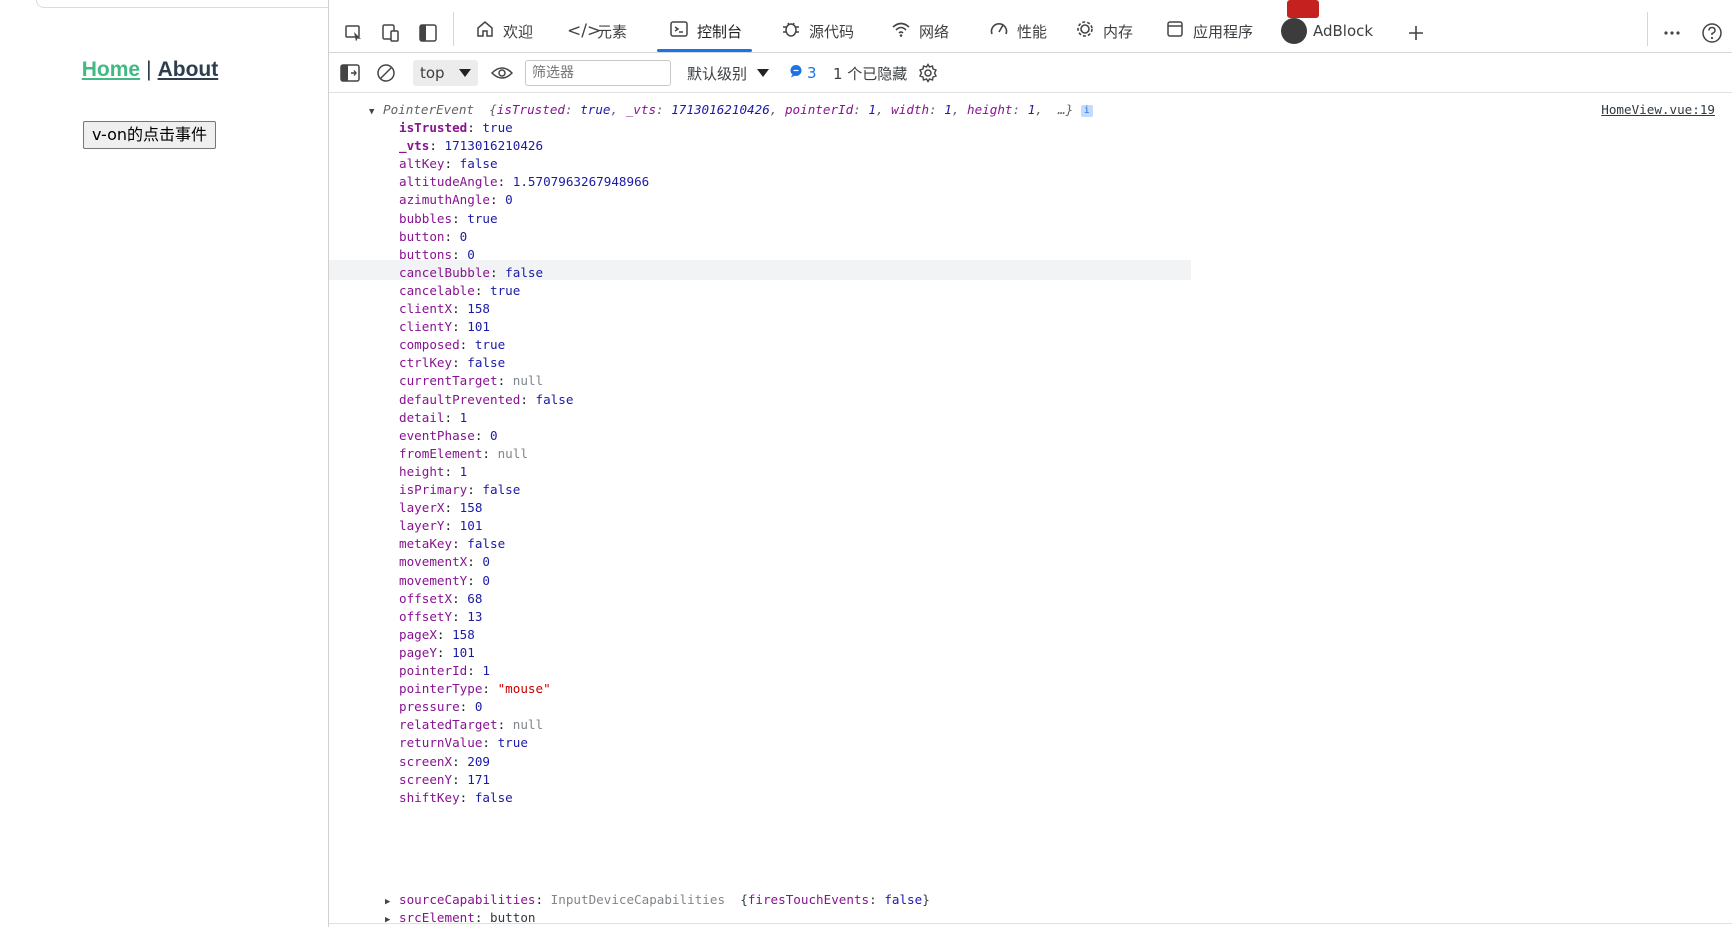 The image size is (1732, 930). I want to click on property-key: pointerId, so click(433, 670).